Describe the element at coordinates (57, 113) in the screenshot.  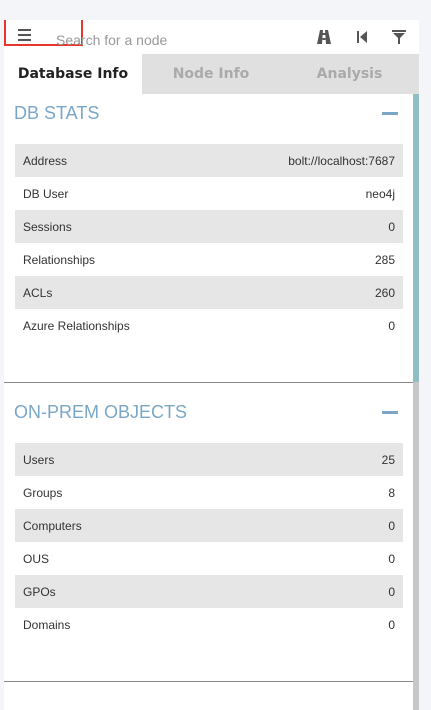
I see `db-stats-title: DB STATS` at that location.